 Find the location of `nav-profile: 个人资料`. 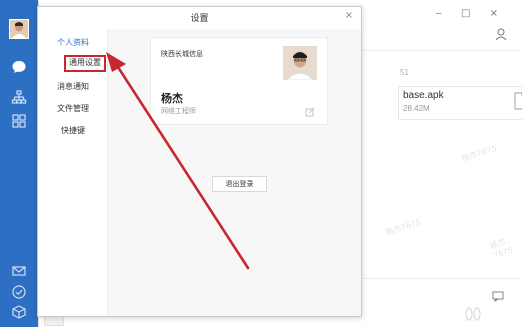

nav-profile: 个人资料 is located at coordinates (73, 43).